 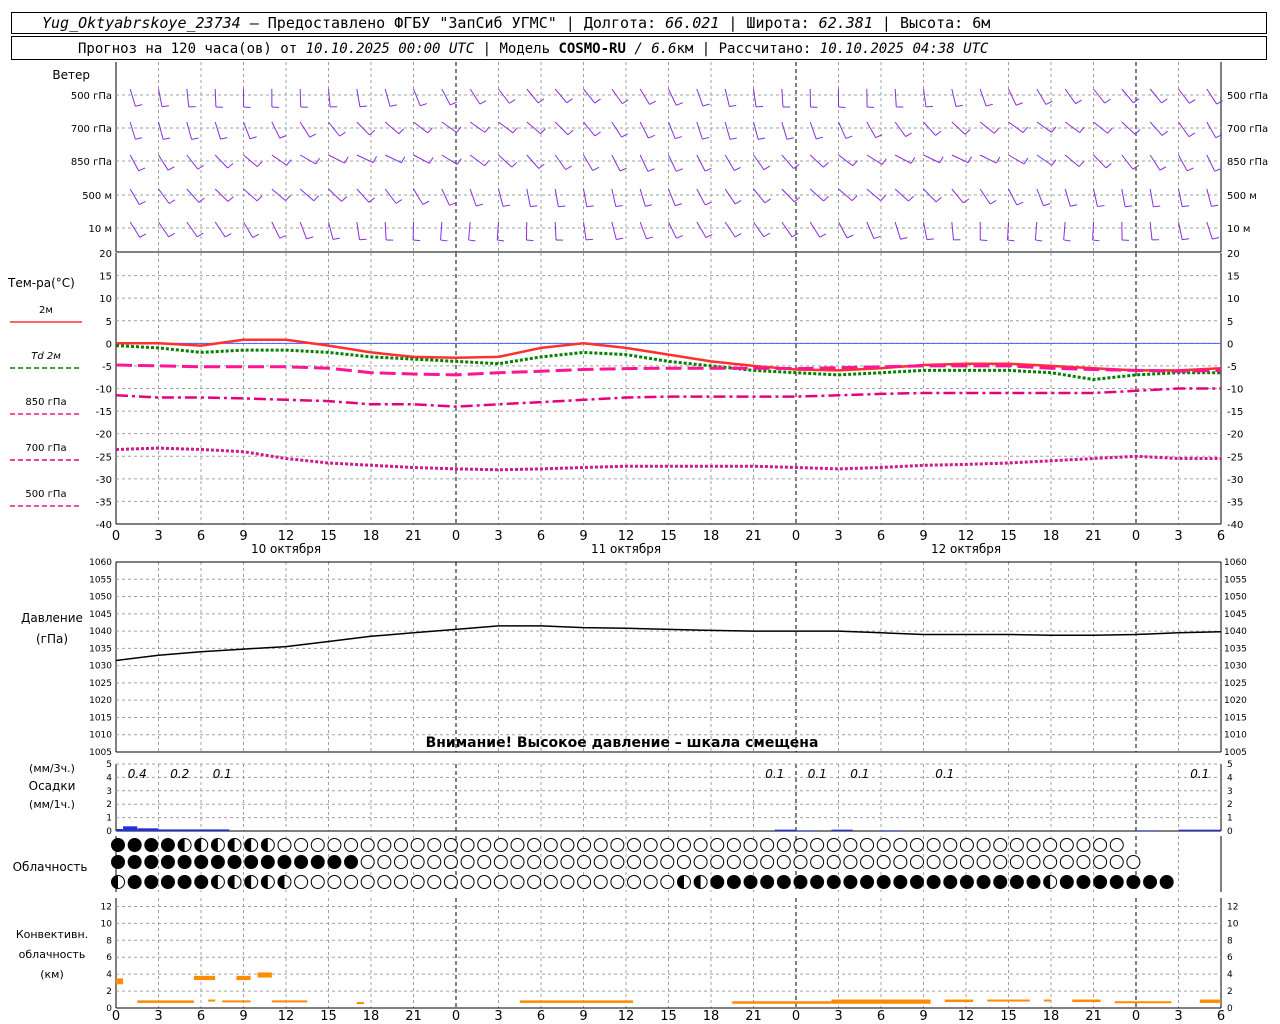 What do you see at coordinates (116, 1016) in the screenshot?
I see `x-tick-label-bottom: 0` at bounding box center [116, 1016].